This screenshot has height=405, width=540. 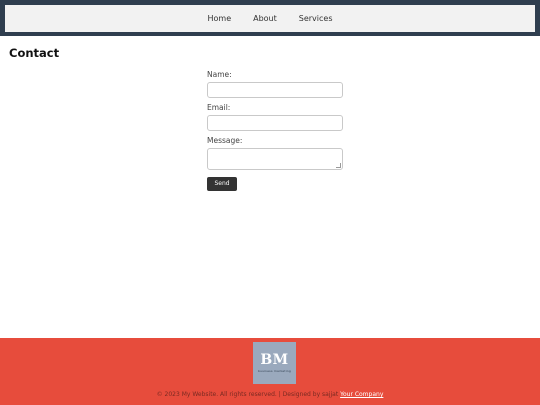 I want to click on main-nav: Home About Services, so click(x=269, y=18).